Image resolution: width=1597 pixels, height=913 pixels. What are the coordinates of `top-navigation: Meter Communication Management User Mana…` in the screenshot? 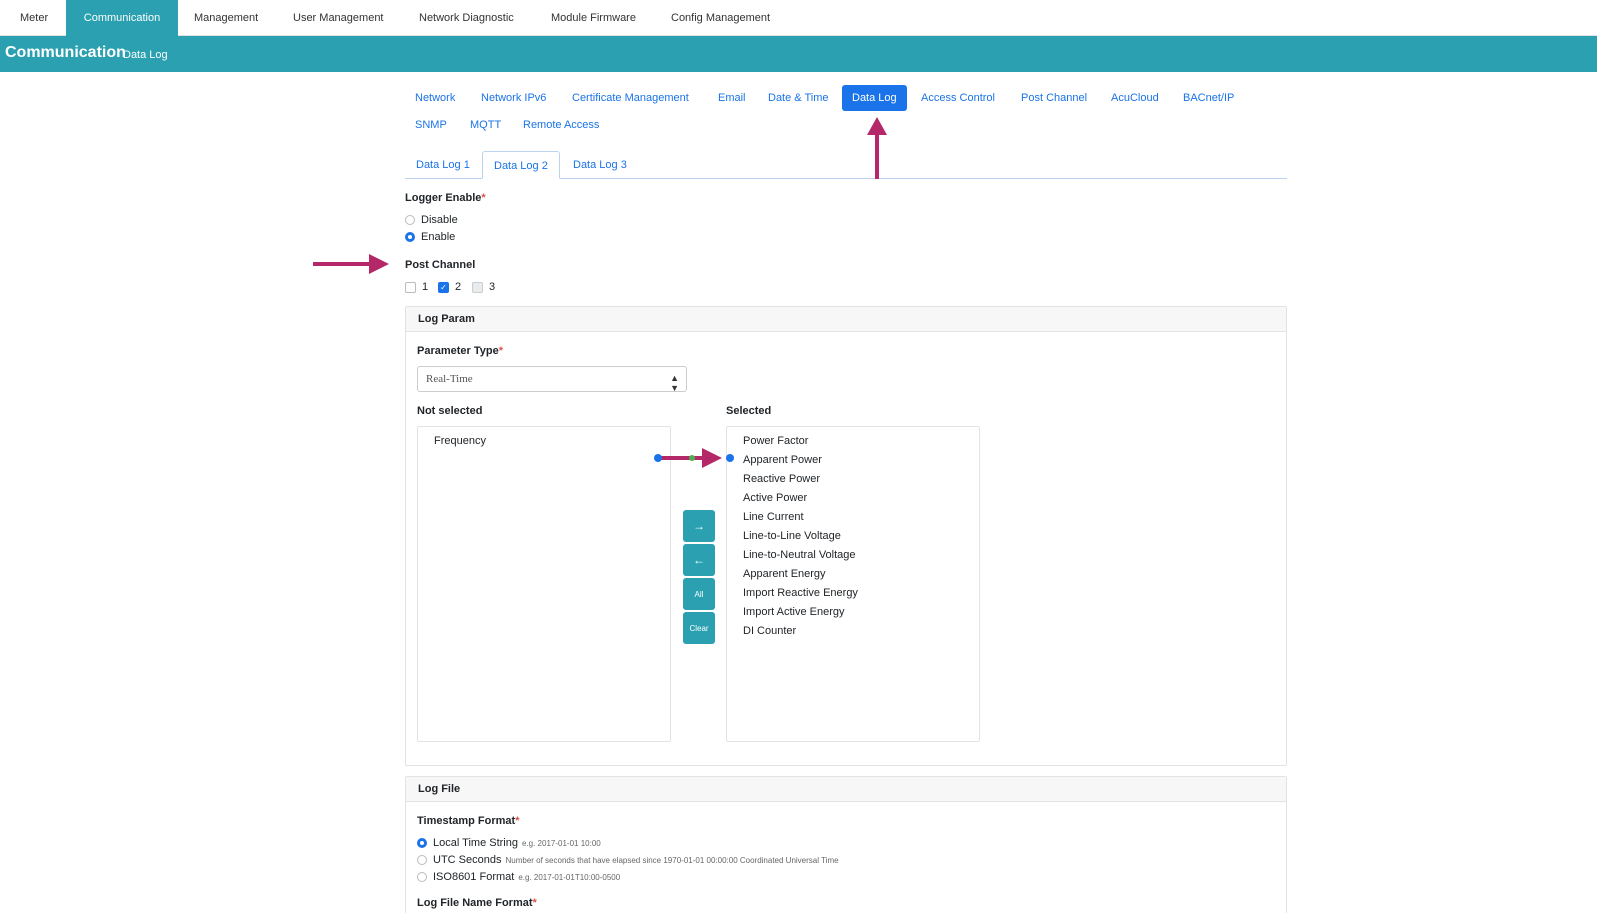 It's located at (798, 18).